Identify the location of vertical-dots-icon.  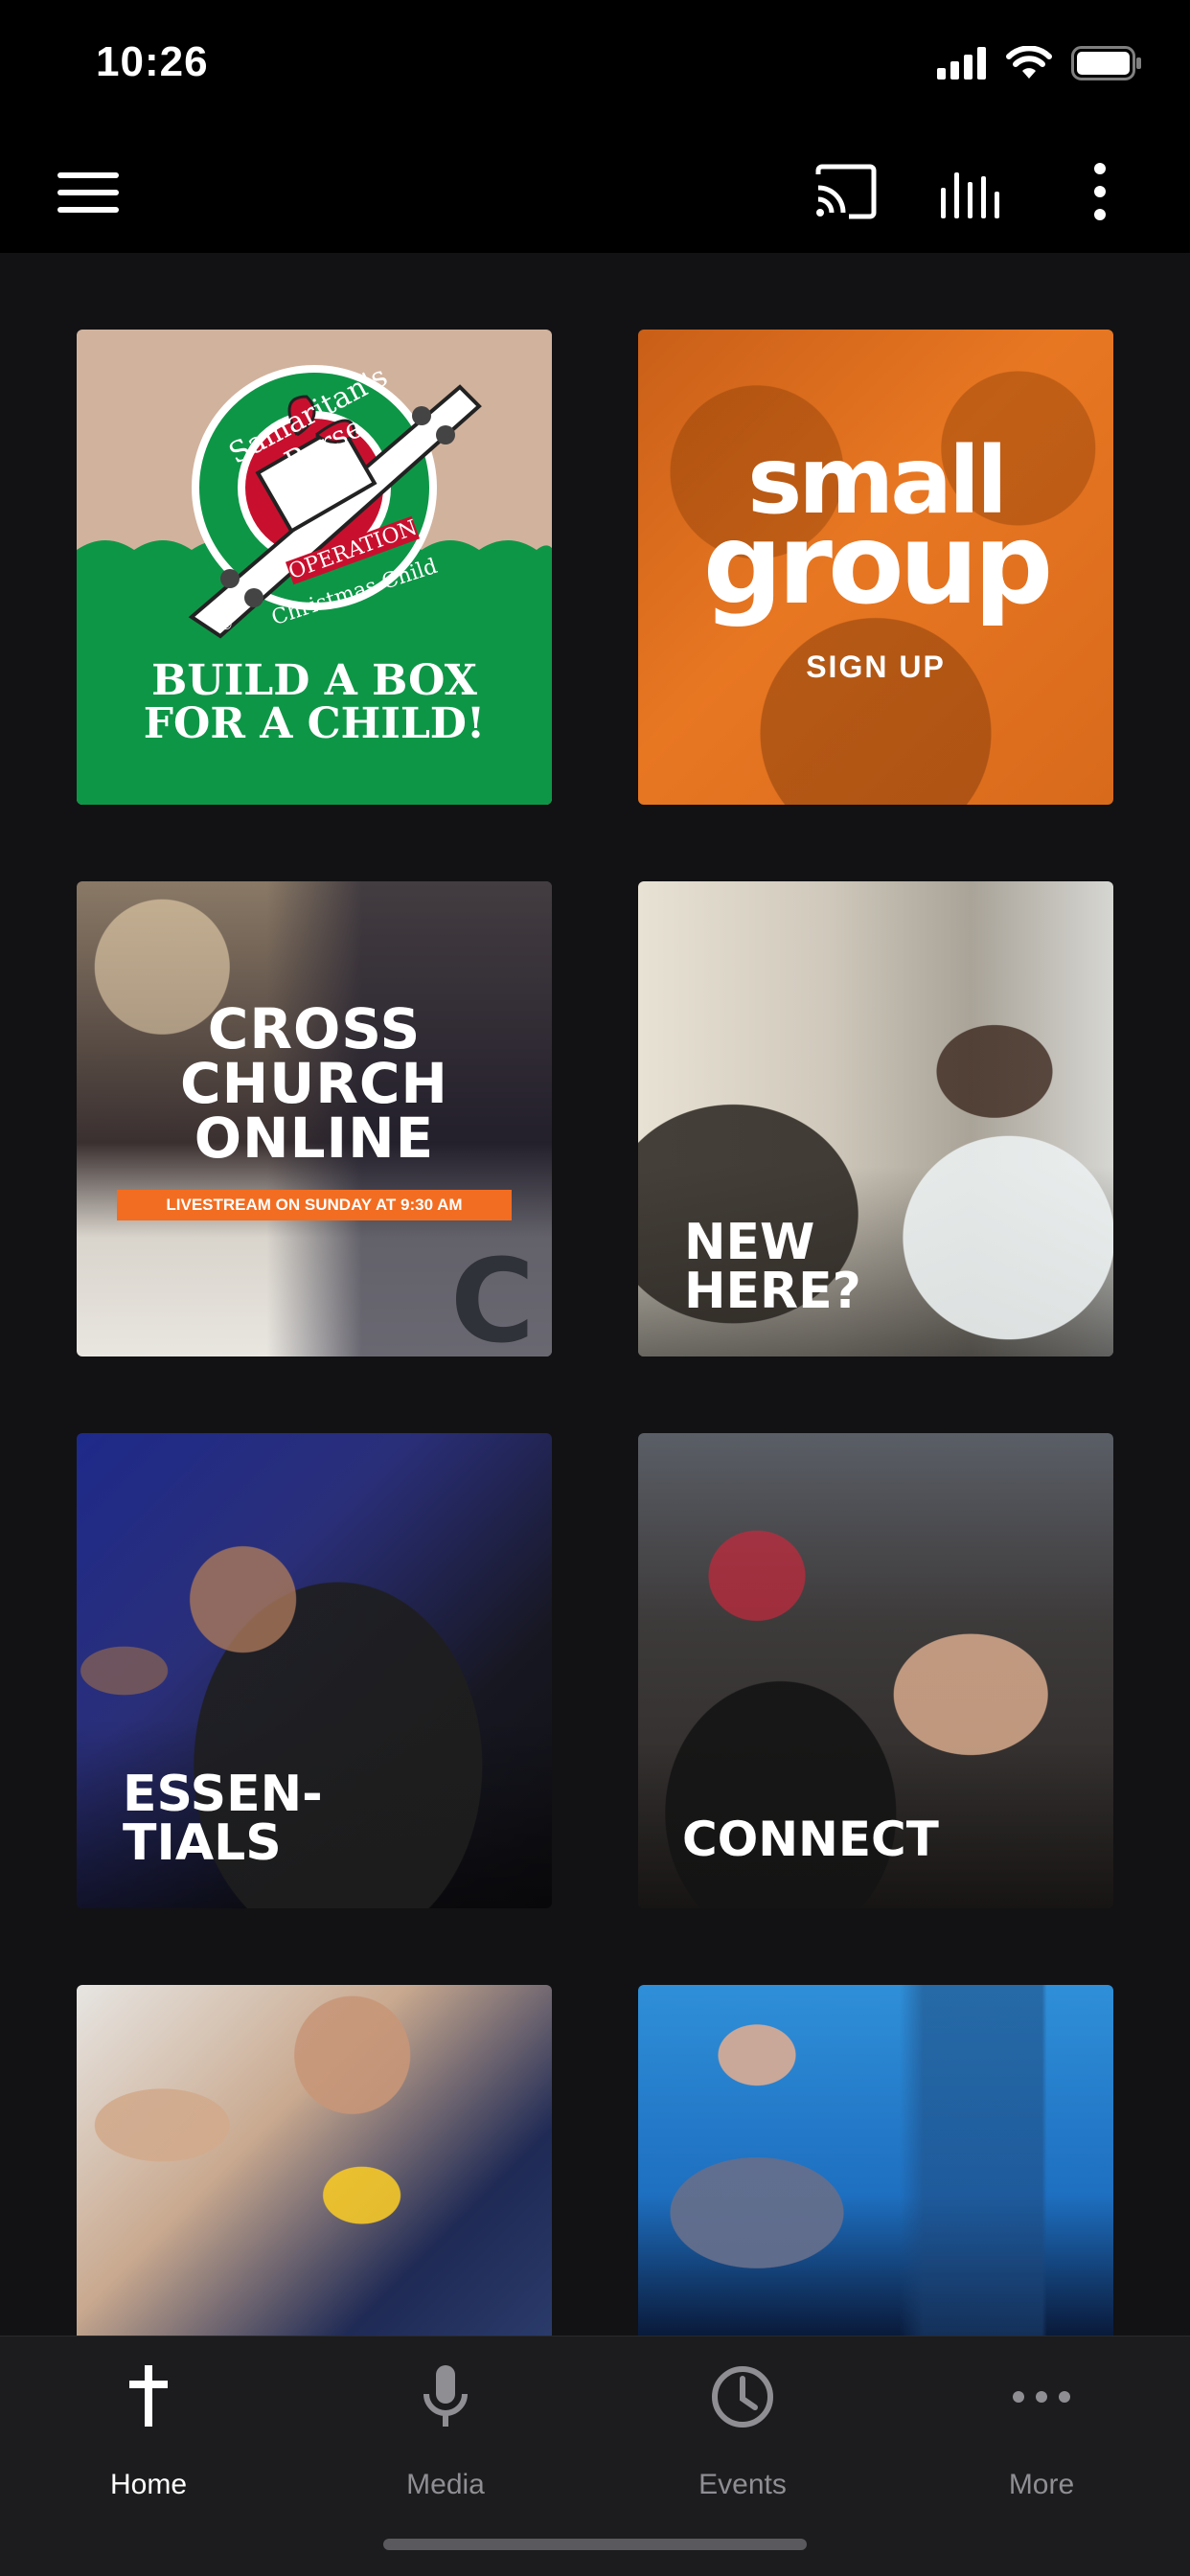
(1100, 192).